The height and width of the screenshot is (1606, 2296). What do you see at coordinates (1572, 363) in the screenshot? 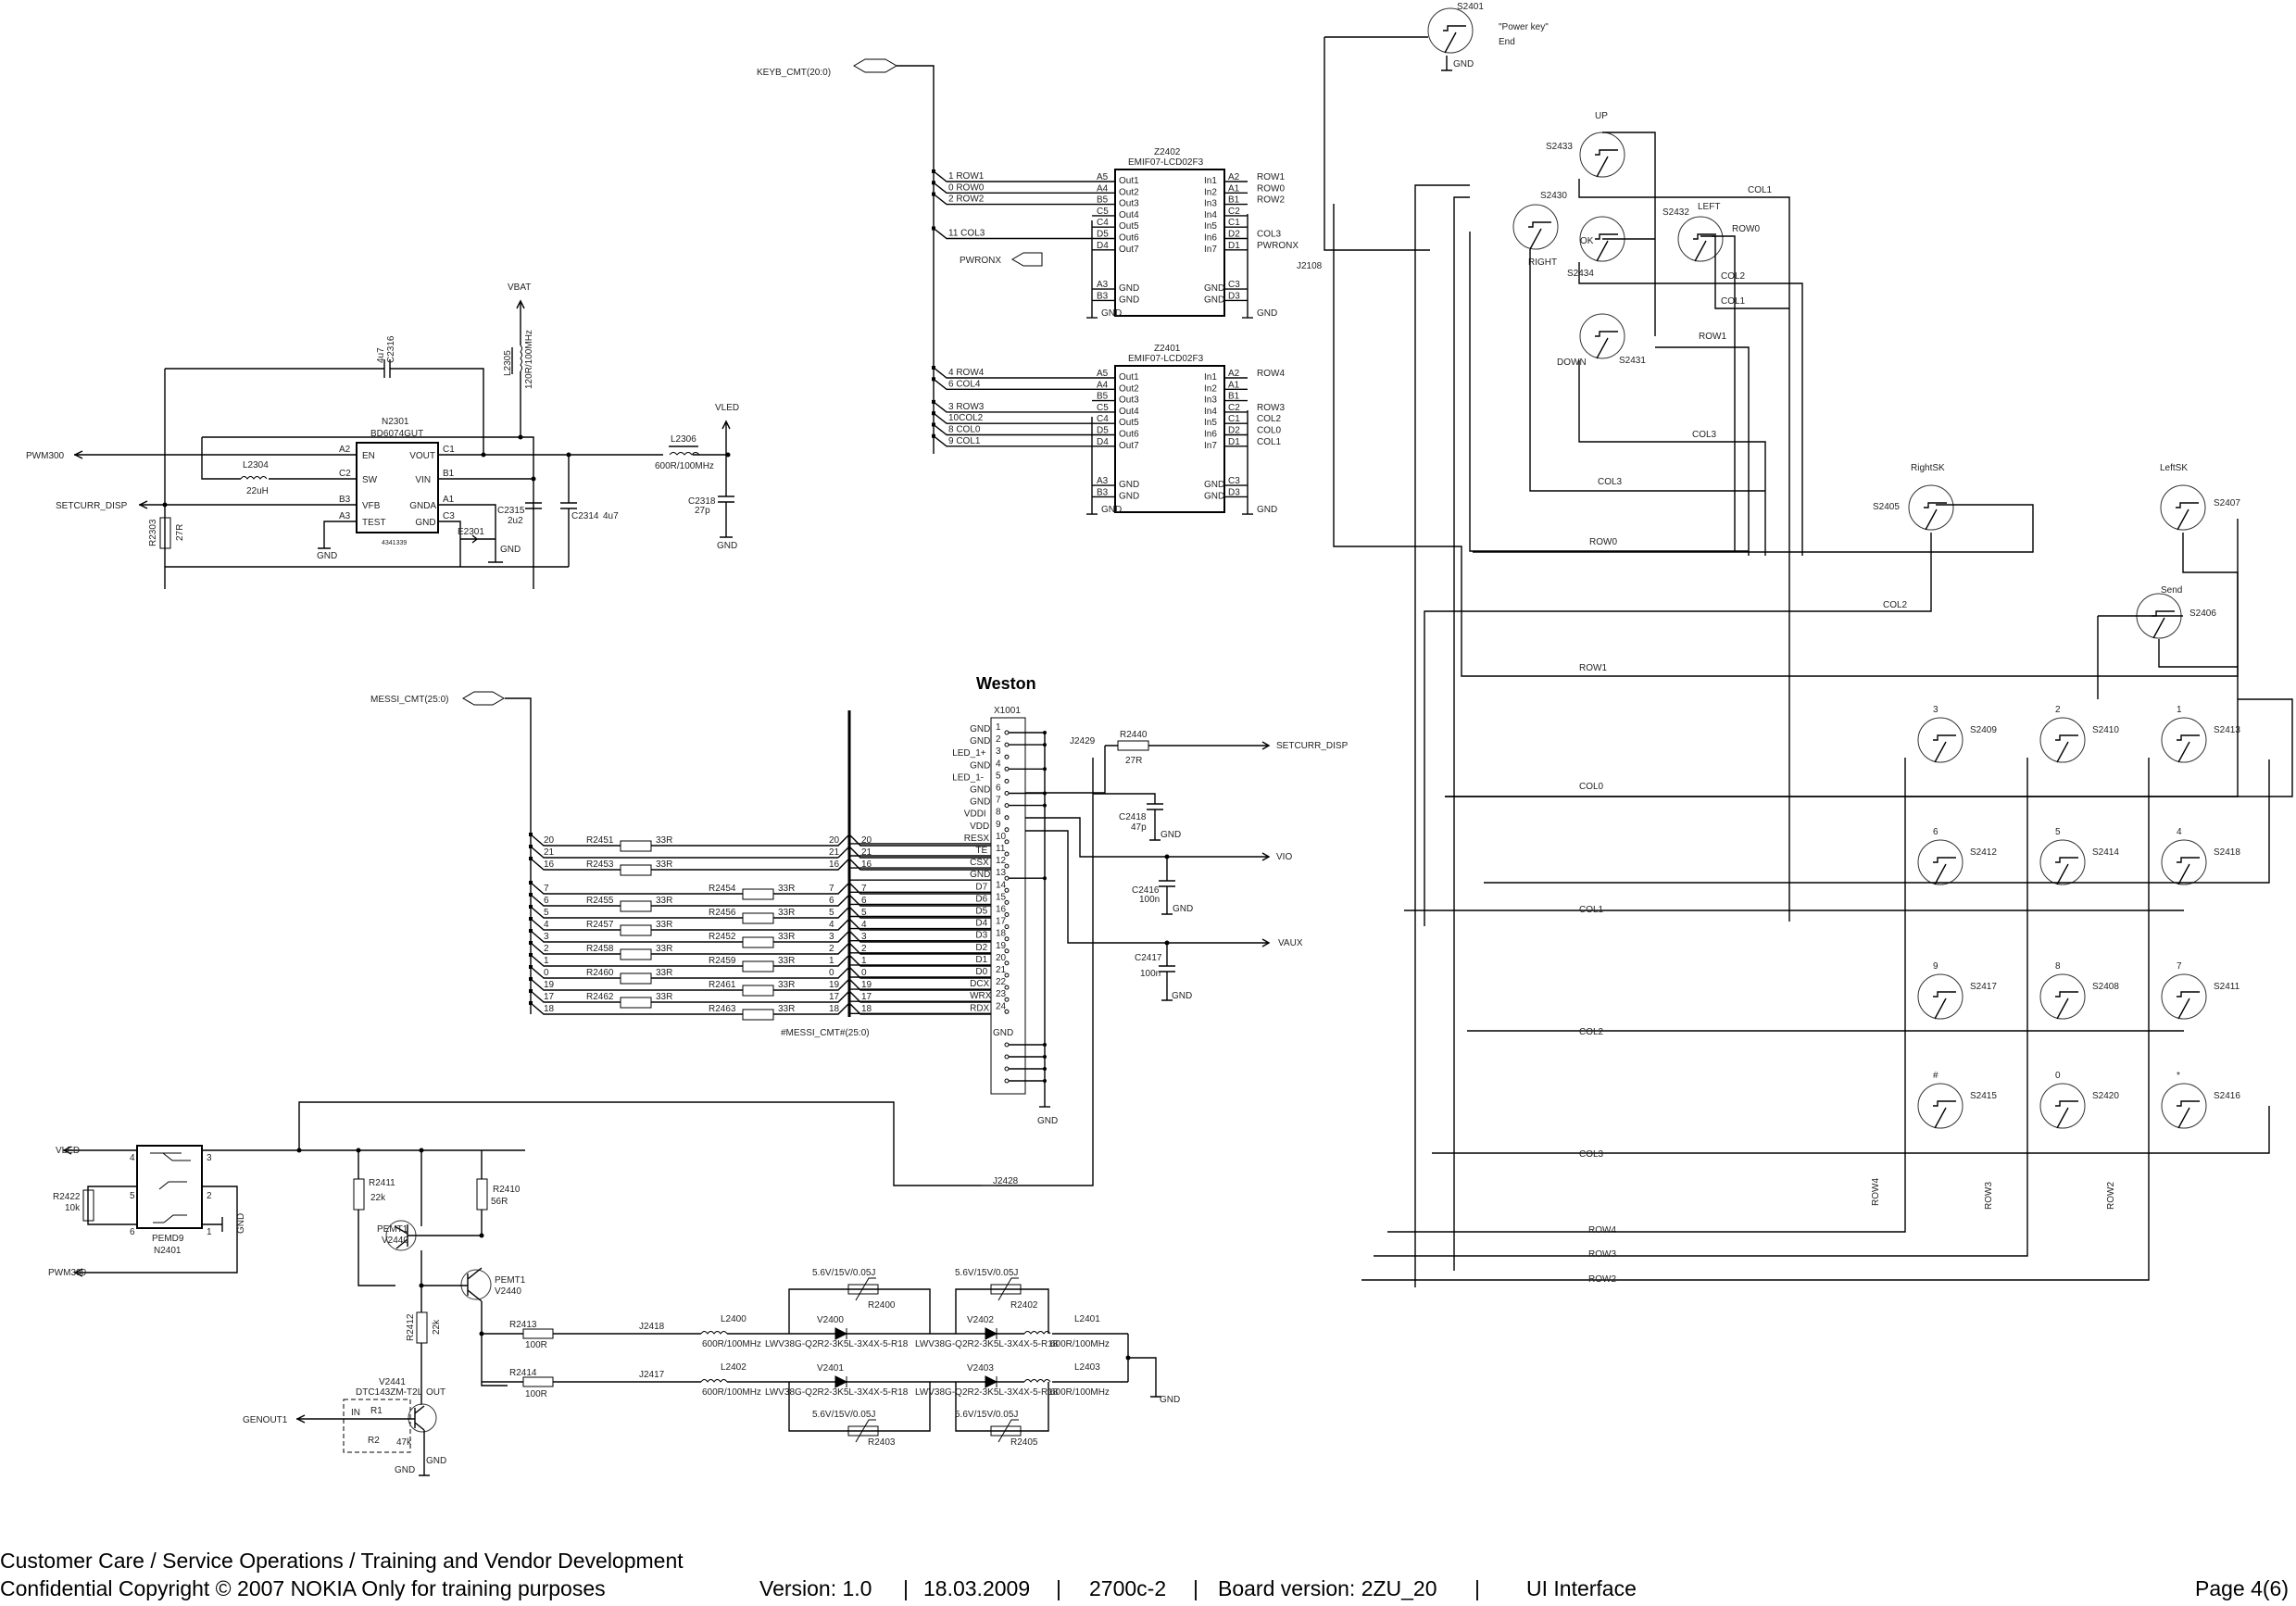
I see `nav-key-label: DOWN` at bounding box center [1572, 363].